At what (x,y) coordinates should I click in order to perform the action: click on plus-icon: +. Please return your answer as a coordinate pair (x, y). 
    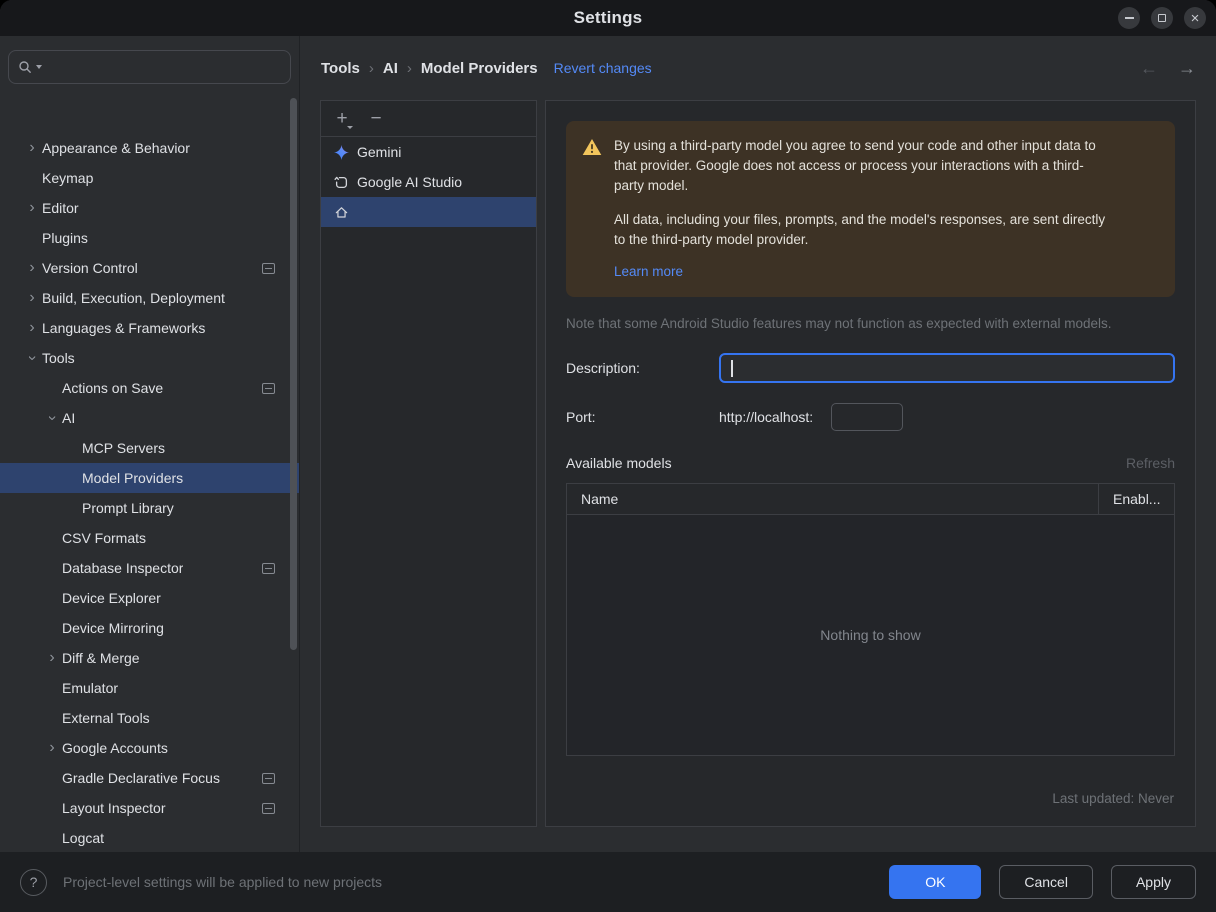
    Looking at the image, I should click on (342, 118).